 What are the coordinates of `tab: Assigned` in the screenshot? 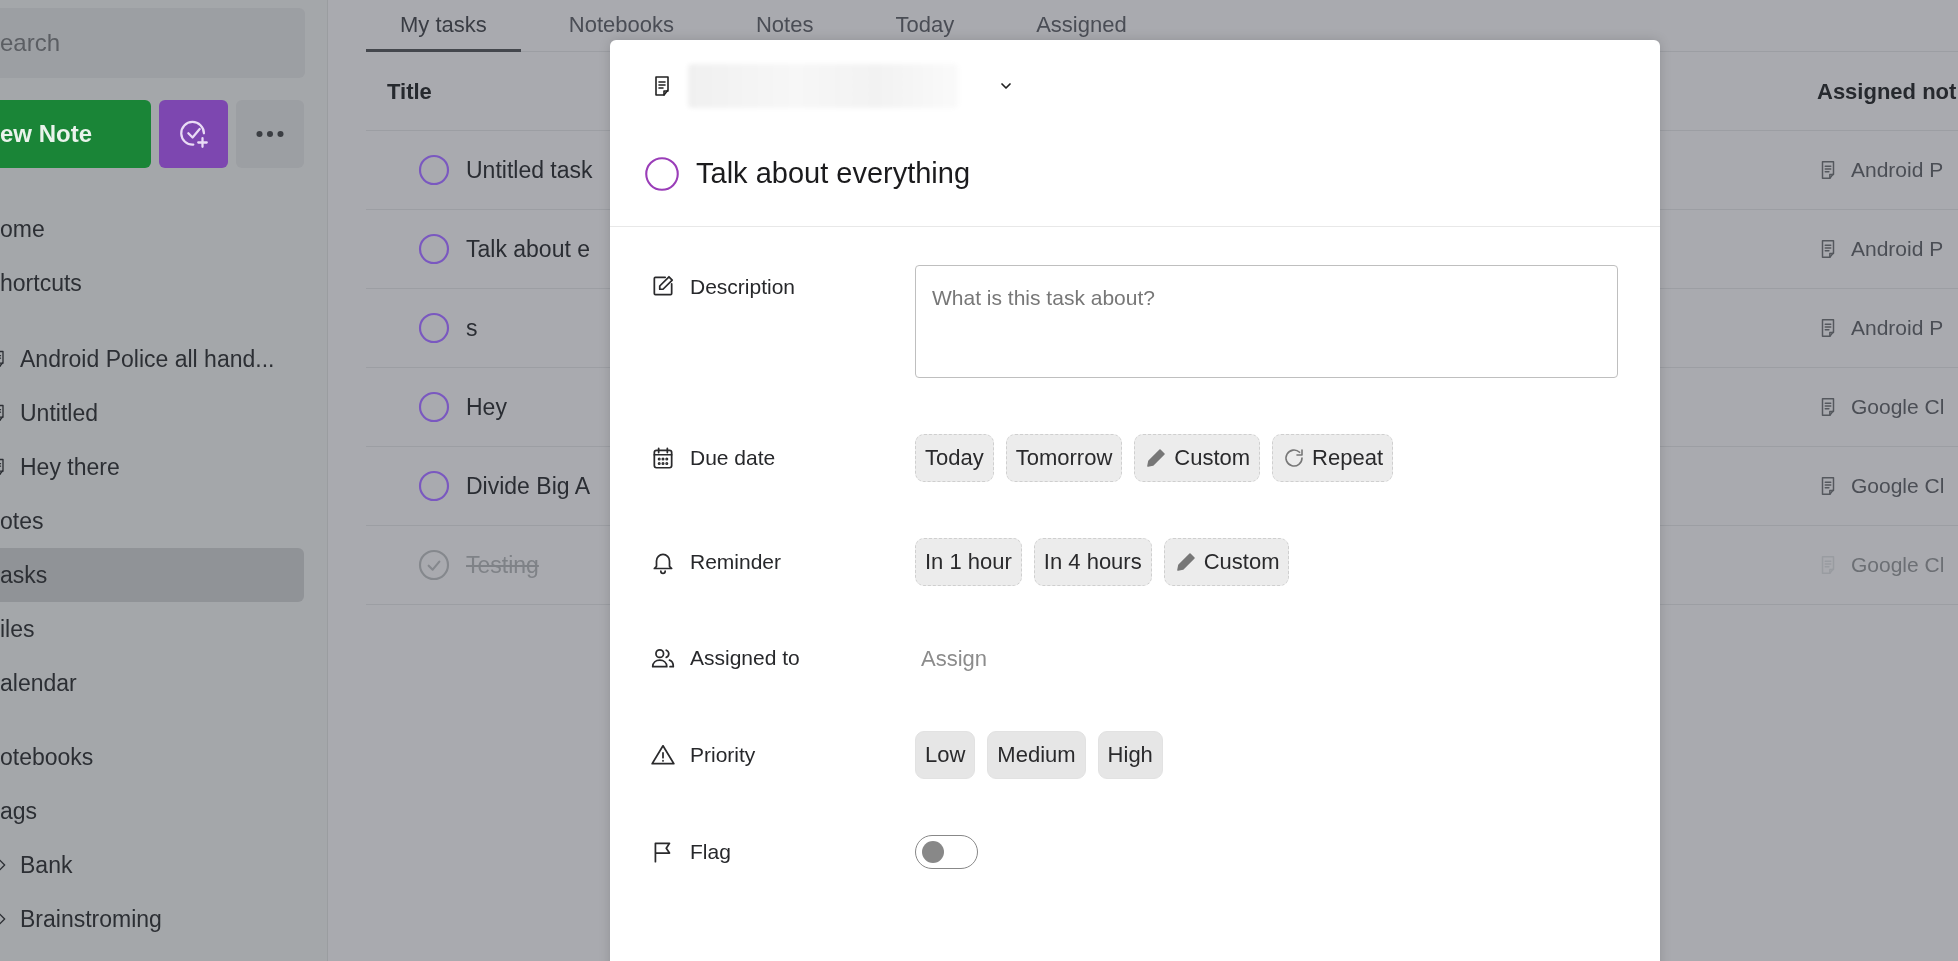 It's located at (1081, 26).